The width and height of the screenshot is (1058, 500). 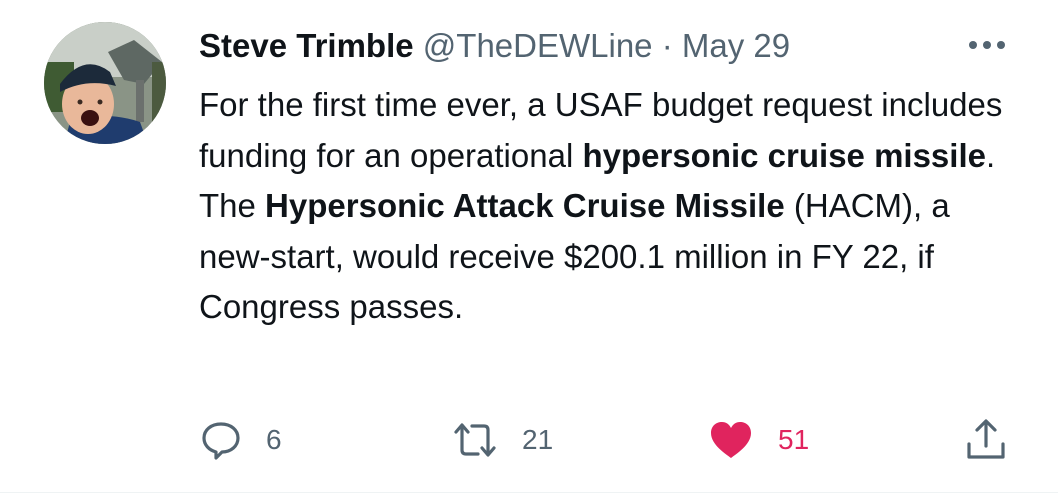 I want to click on reply-button: 6, so click(x=241, y=440).